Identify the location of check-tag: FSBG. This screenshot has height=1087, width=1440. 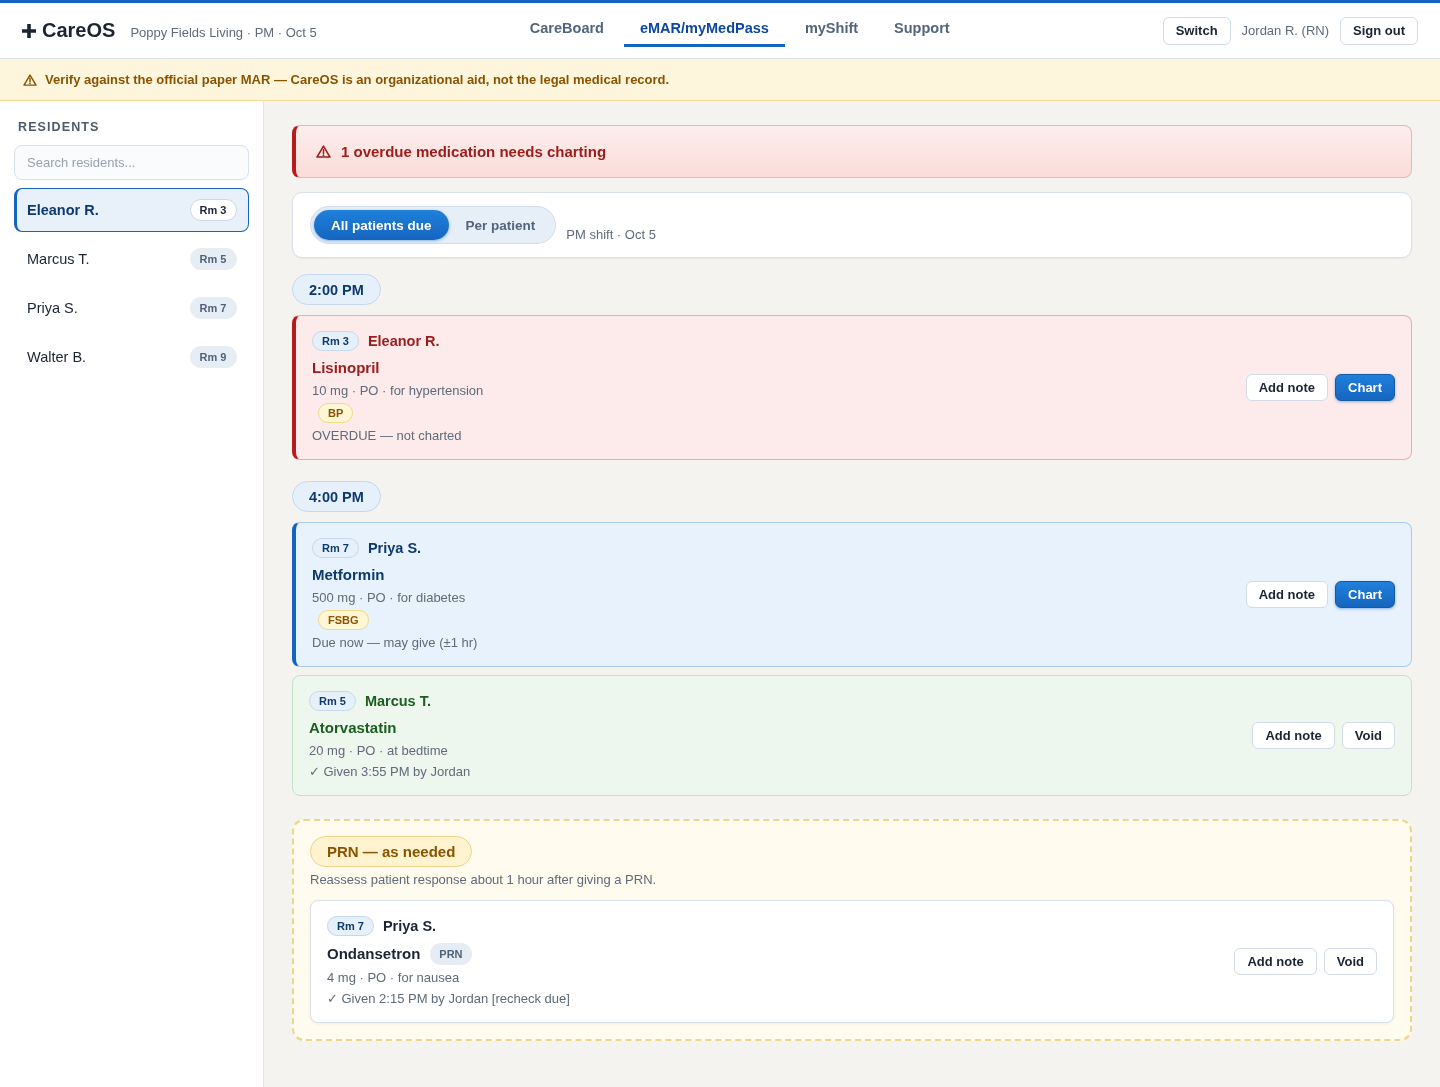
(343, 620).